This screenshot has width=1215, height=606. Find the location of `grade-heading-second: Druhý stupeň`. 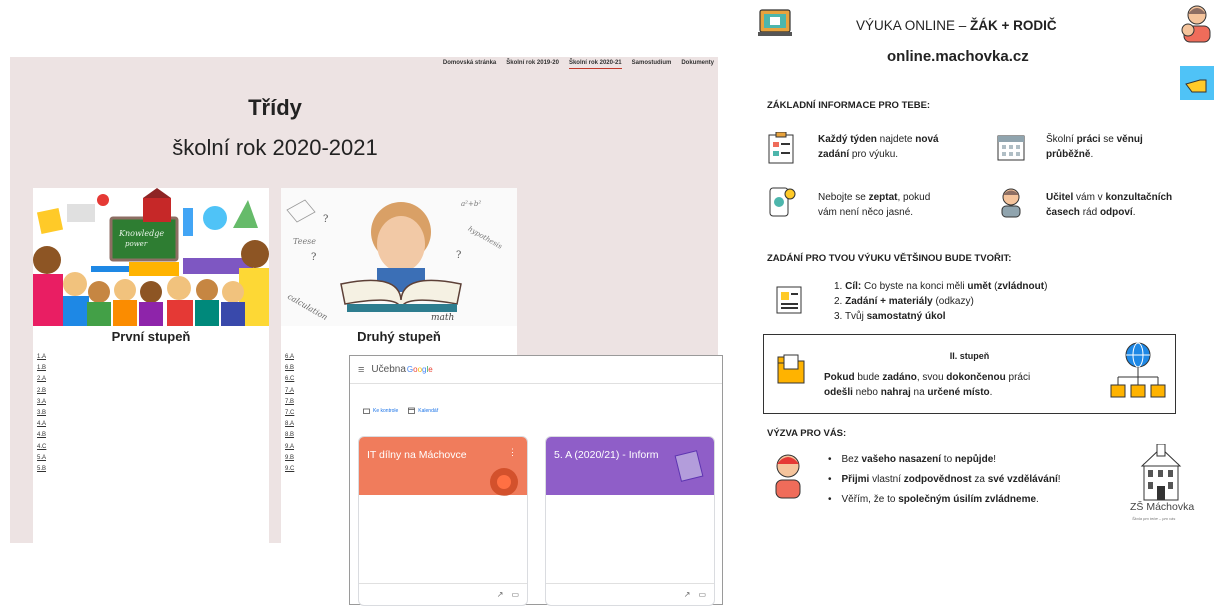

grade-heading-second: Druhý stupeň is located at coordinates (399, 336).